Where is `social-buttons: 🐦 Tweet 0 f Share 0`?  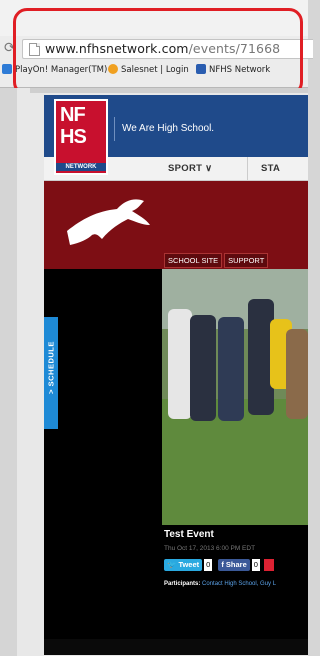
social-buttons: 🐦 Tweet 0 f Share 0 is located at coordinates (219, 566).